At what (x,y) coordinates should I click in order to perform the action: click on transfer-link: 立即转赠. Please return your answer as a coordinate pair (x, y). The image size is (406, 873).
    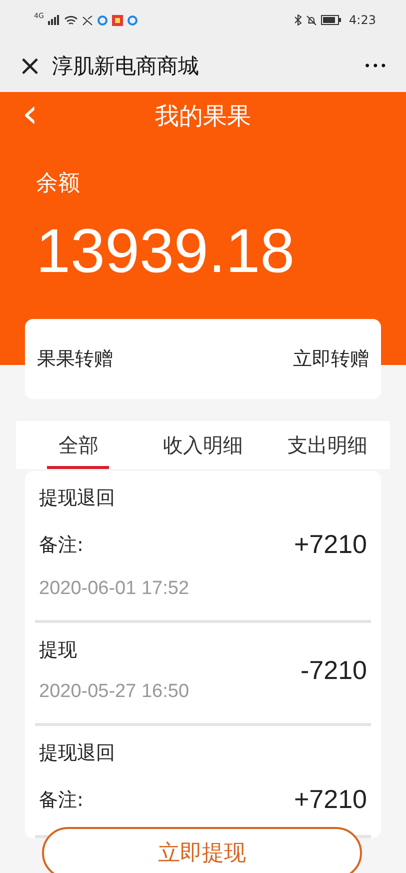
    Looking at the image, I should click on (331, 359).